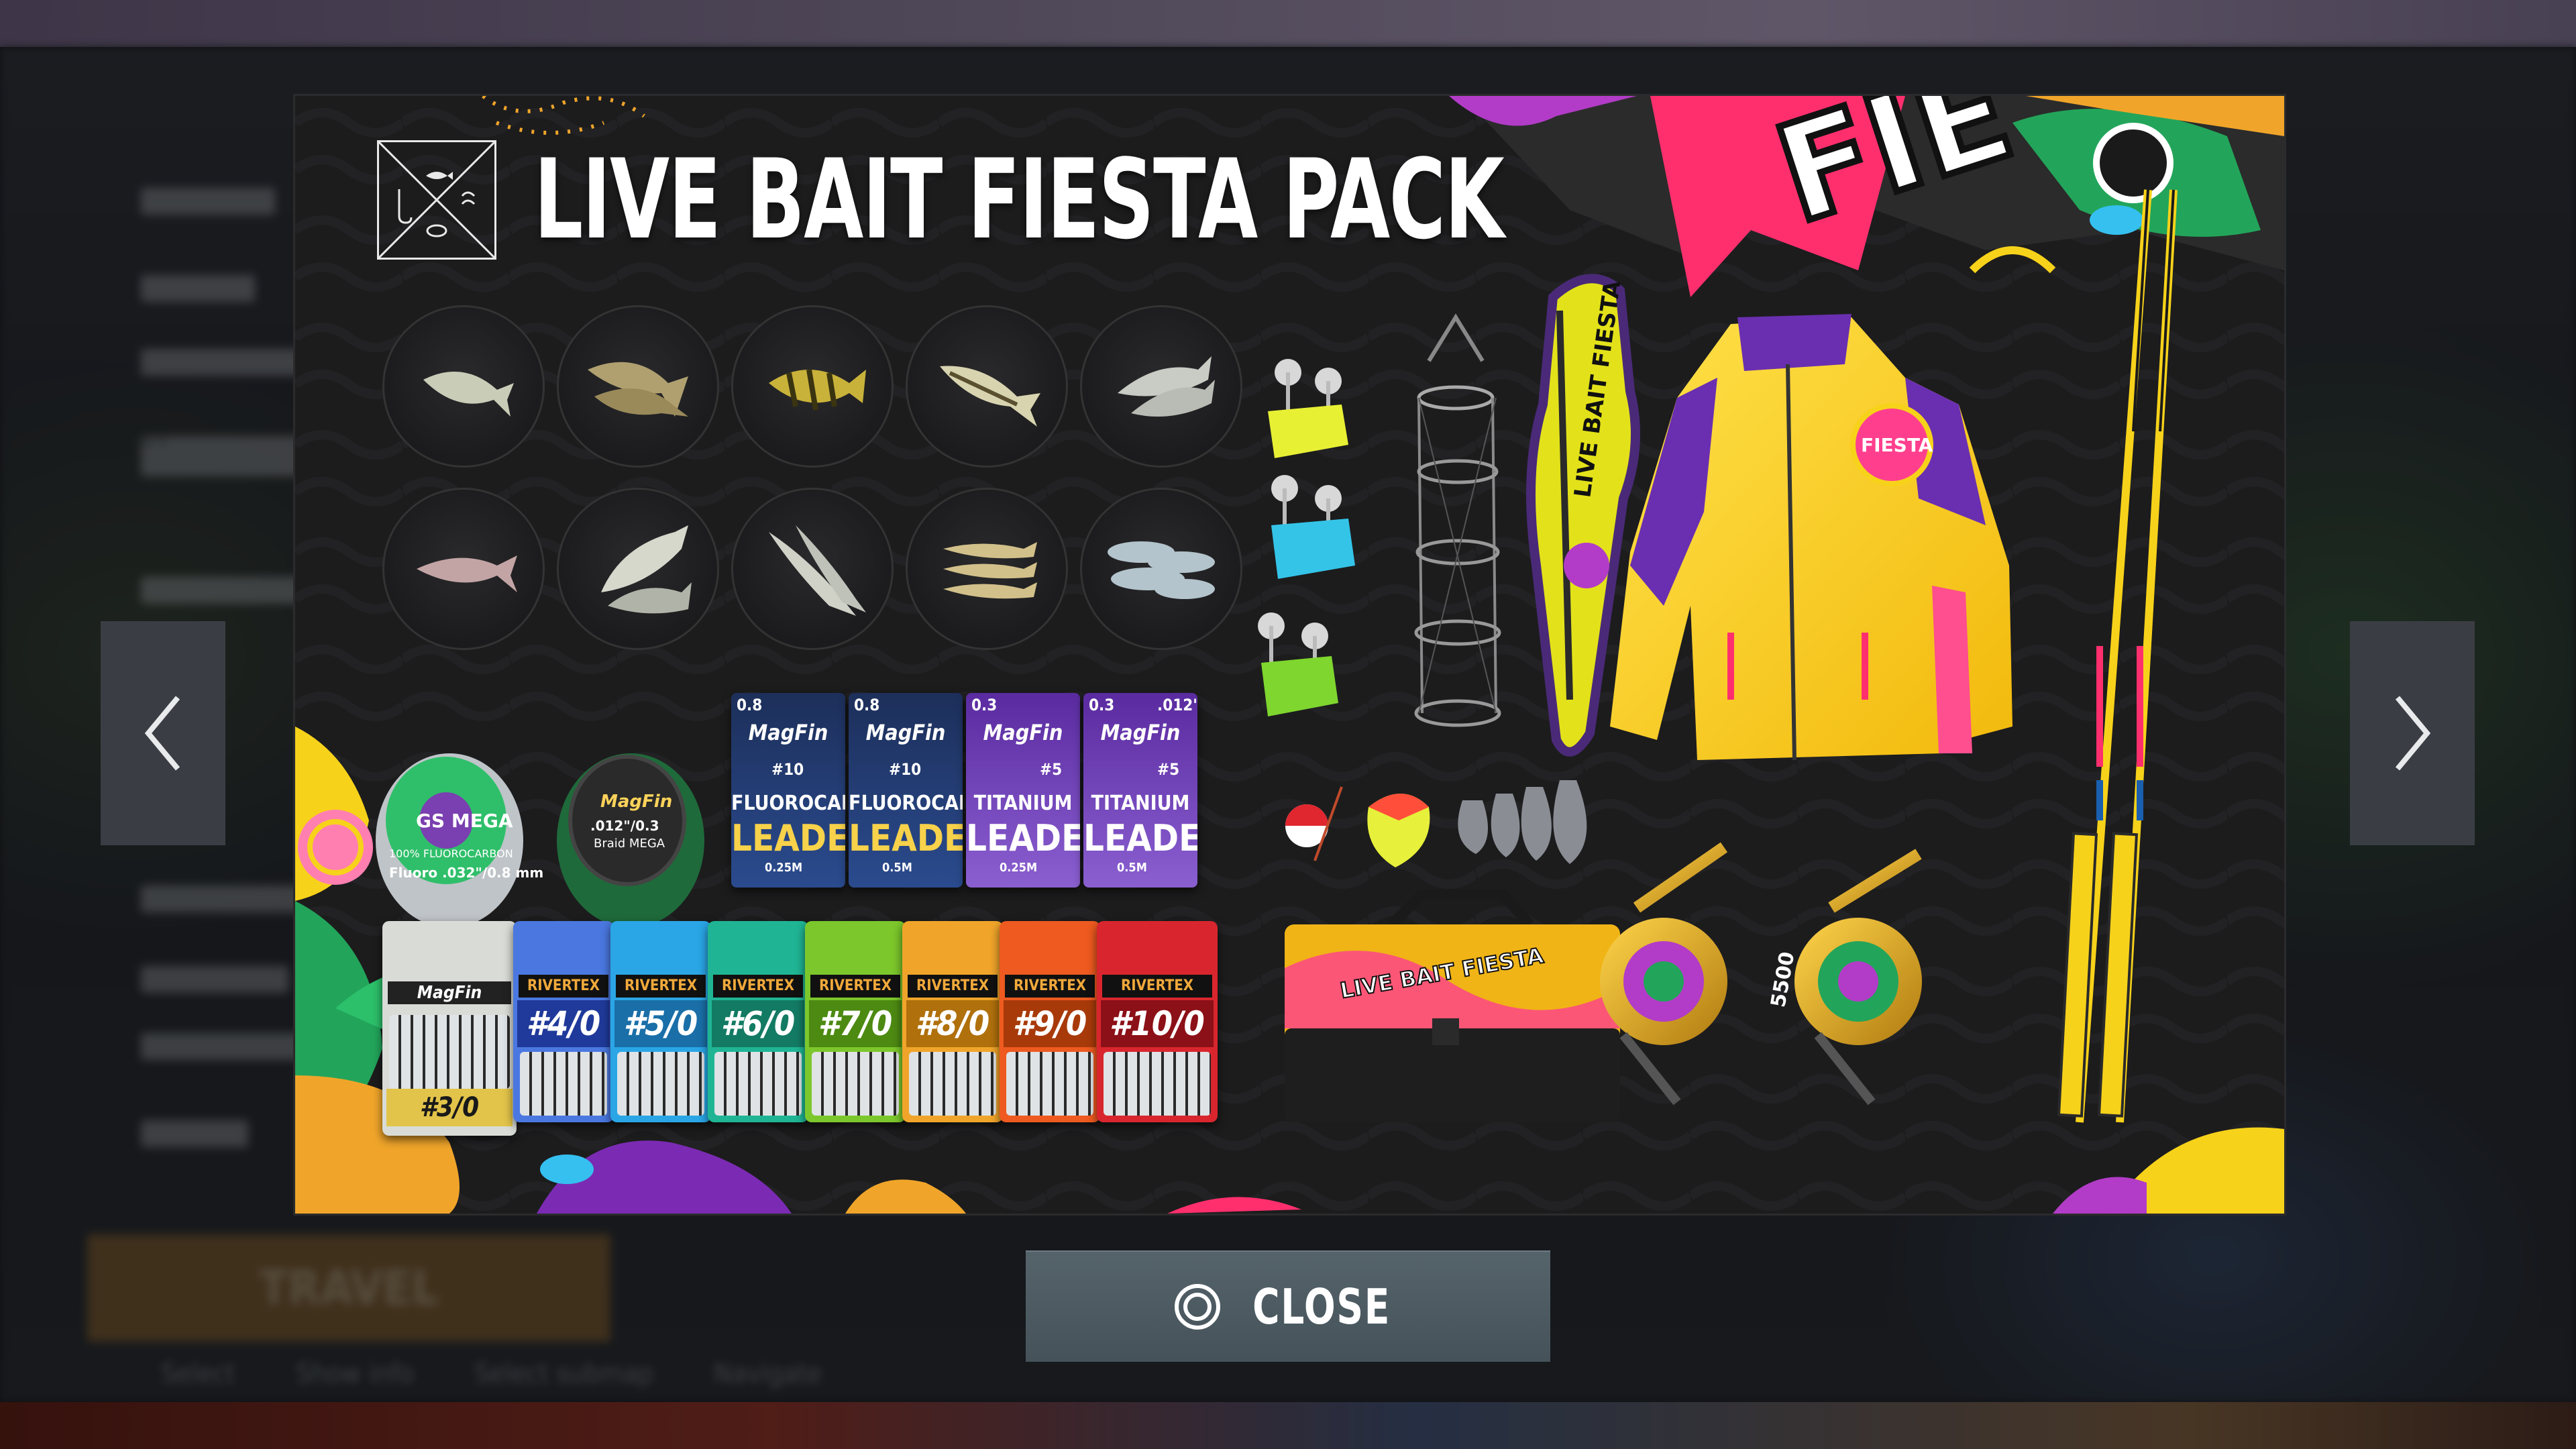 The width and height of the screenshot is (2576, 1449). I want to click on leader-pack: 0.8 MagFin #10 FLUOROCARBON LEADER 0.5M, so click(906, 790).